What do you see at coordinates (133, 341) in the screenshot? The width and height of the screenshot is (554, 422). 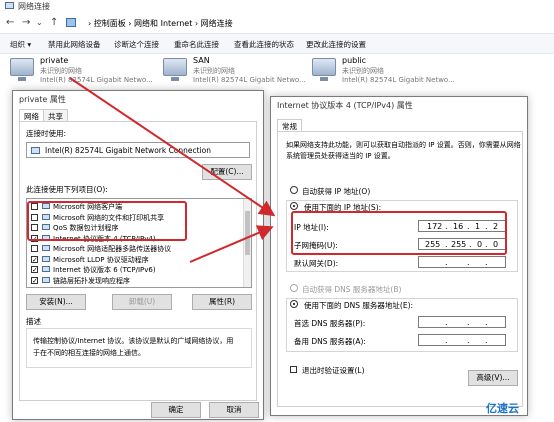 I see `description-text: 传输控制协议/Internet 协议。该协议是默认的广域网络协议，用` at bounding box center [133, 341].